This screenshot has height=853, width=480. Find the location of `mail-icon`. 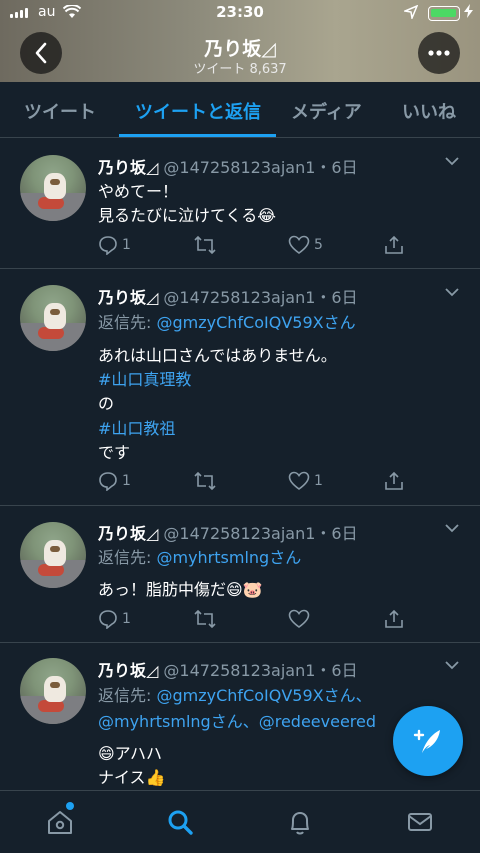

mail-icon is located at coordinates (420, 822).